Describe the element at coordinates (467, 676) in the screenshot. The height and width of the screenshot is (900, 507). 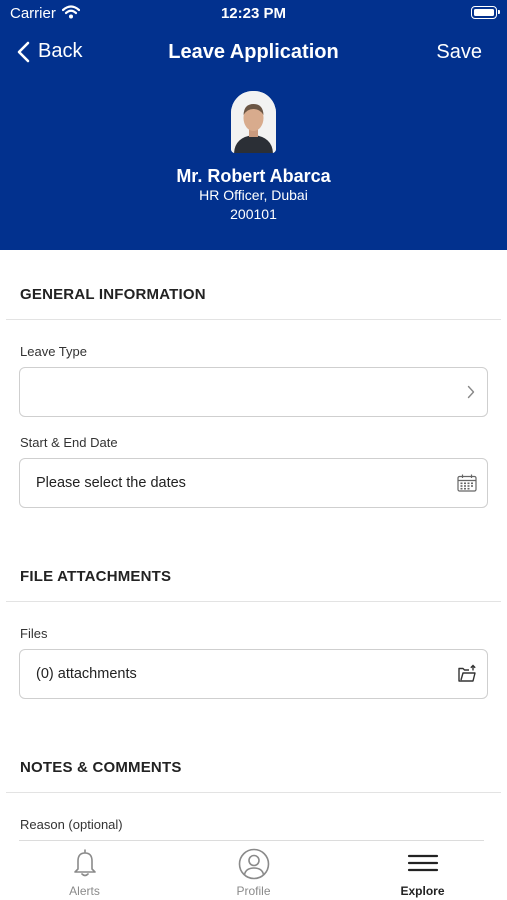
I see `folder-upload-icon` at that location.